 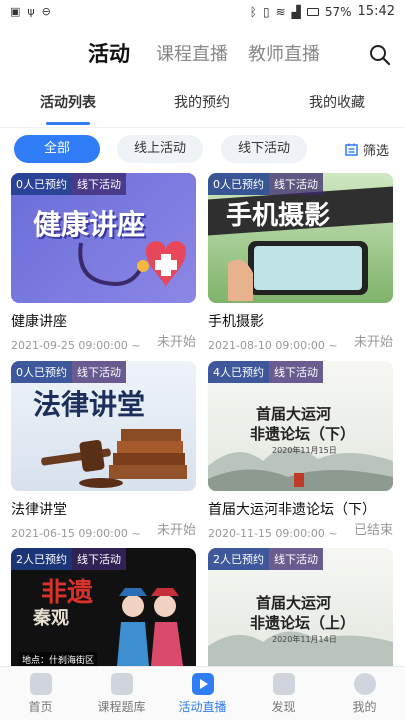 I want to click on nav-activity-live: 活动直播, so click(x=202, y=694).